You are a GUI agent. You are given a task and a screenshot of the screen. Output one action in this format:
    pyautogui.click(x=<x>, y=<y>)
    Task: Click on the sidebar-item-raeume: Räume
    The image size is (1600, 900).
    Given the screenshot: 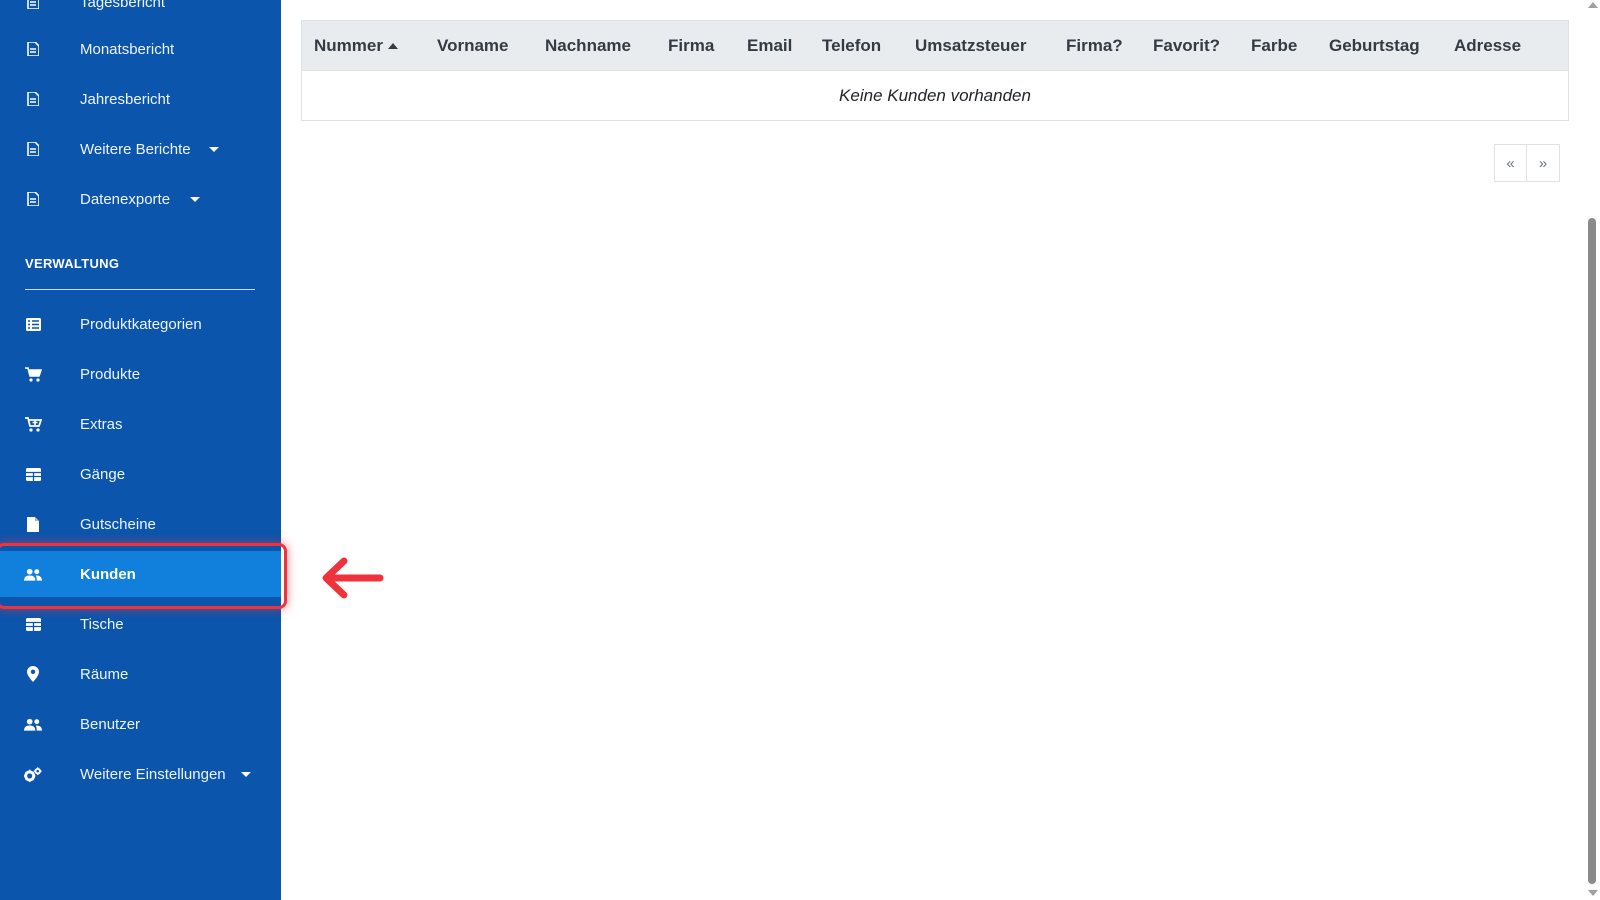 What is the action you would take?
    pyautogui.click(x=140, y=674)
    